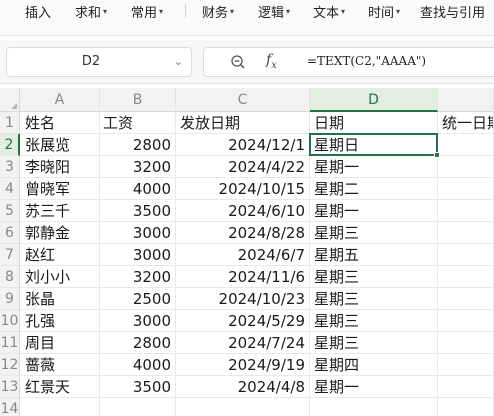  Describe the element at coordinates (329, 11) in the screenshot. I see `ribbon-button-5: 文本 ▾` at that location.